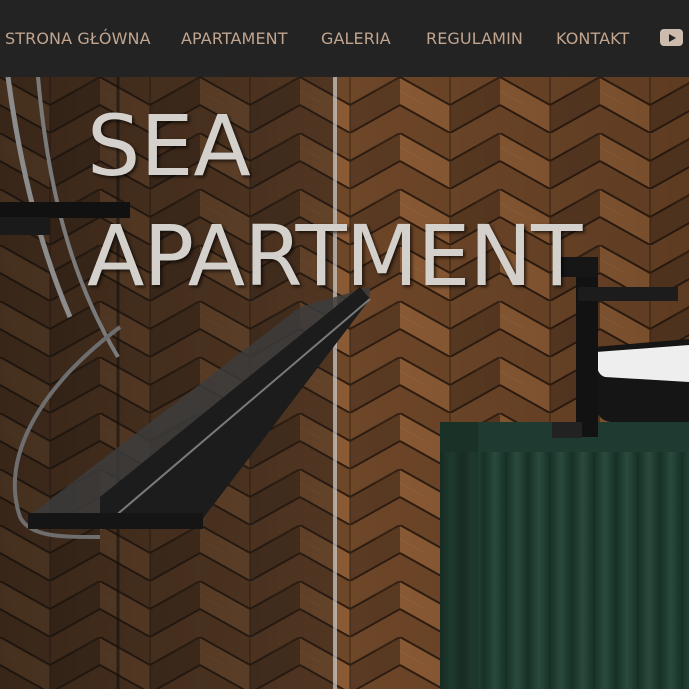  Describe the element at coordinates (592, 38) in the screenshot. I see `nav-item-contact: KONTAKT` at that location.